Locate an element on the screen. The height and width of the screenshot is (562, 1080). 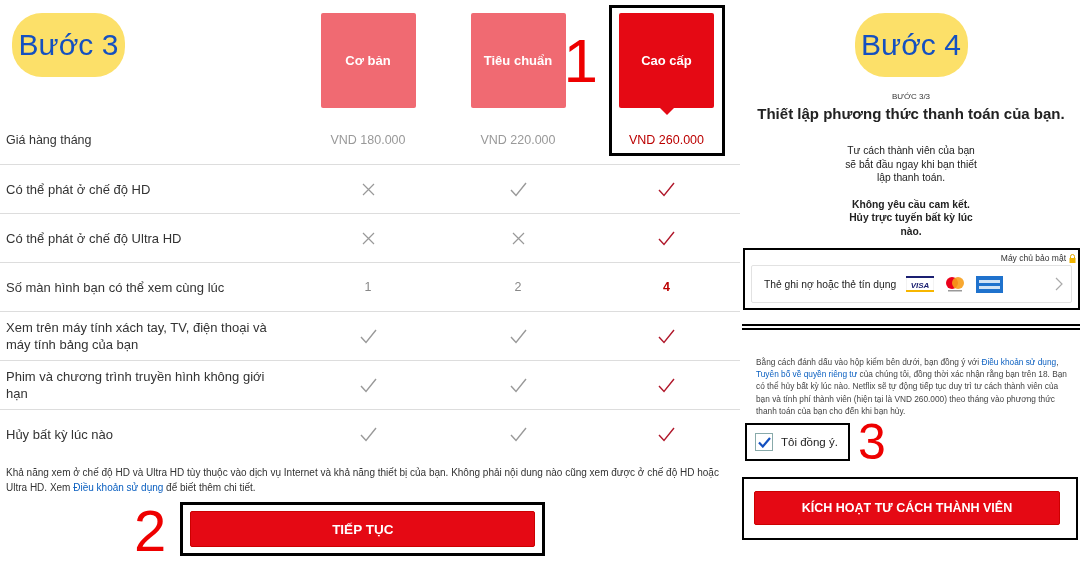
plan-card: Cao cấp is located at coordinates (666, 60).